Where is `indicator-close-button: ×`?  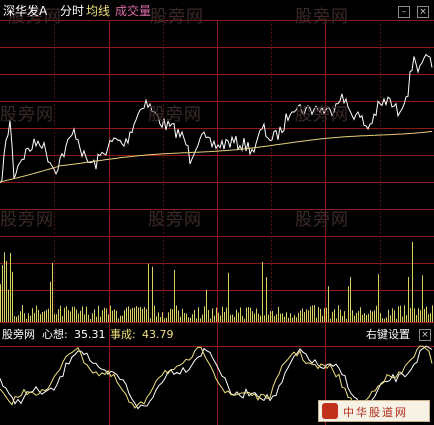
indicator-close-button: × is located at coordinates (425, 335).